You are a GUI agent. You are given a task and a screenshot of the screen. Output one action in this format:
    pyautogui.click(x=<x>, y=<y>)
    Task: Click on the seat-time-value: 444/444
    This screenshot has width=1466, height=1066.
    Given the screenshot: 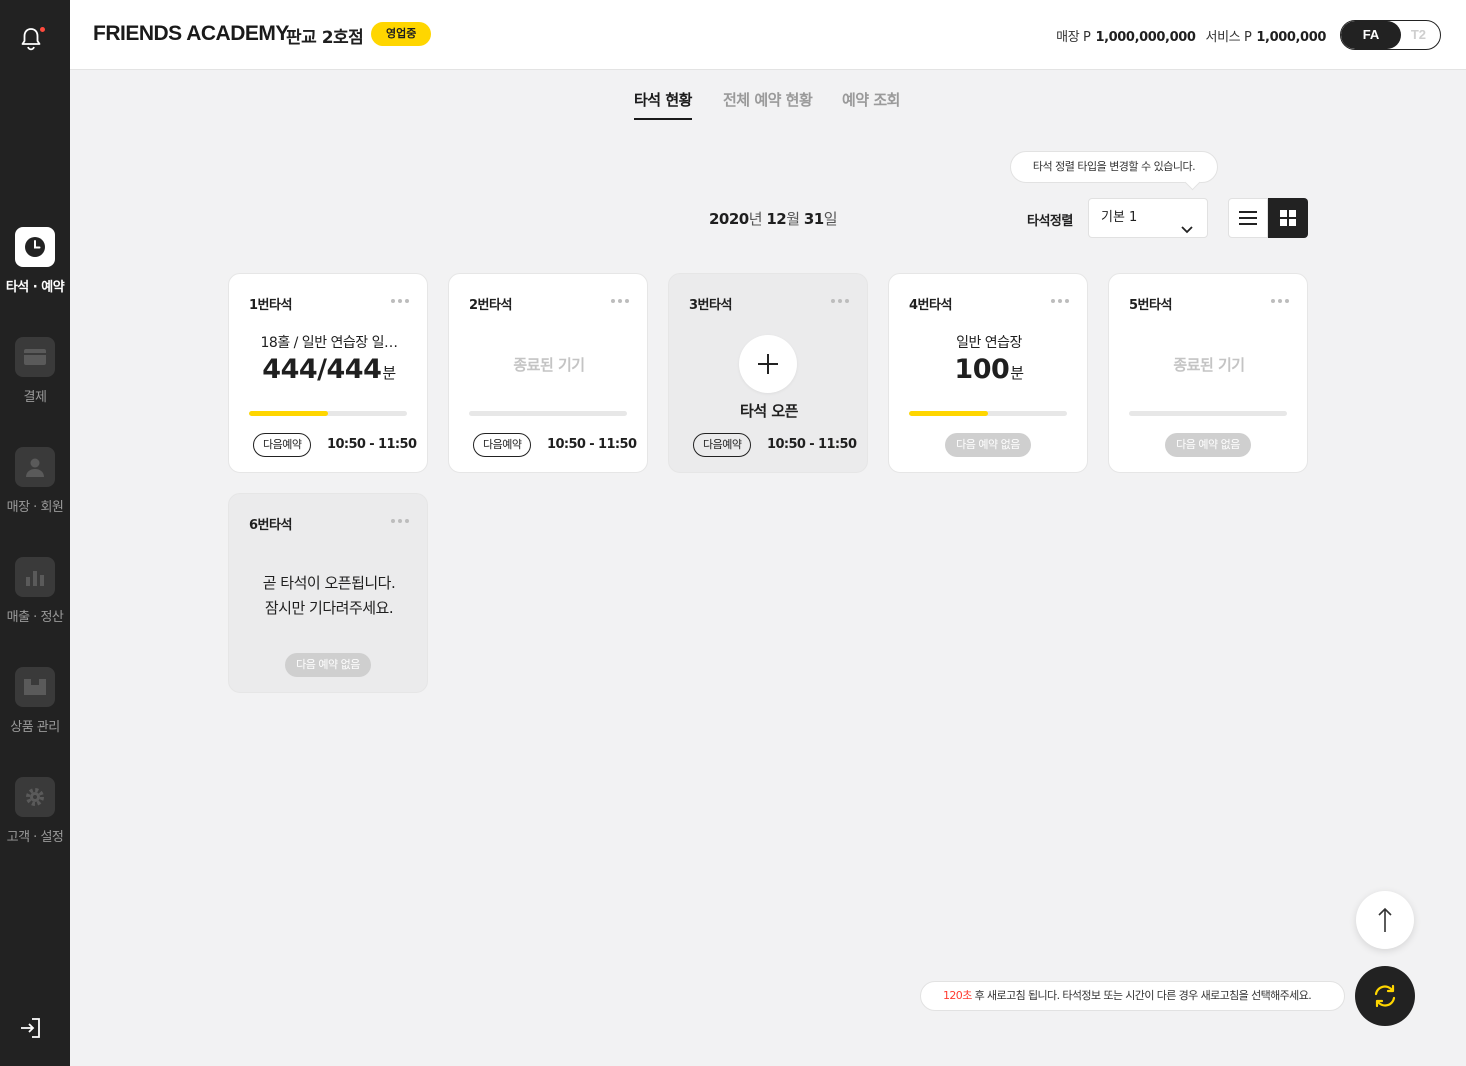 What is the action you would take?
    pyautogui.click(x=322, y=369)
    